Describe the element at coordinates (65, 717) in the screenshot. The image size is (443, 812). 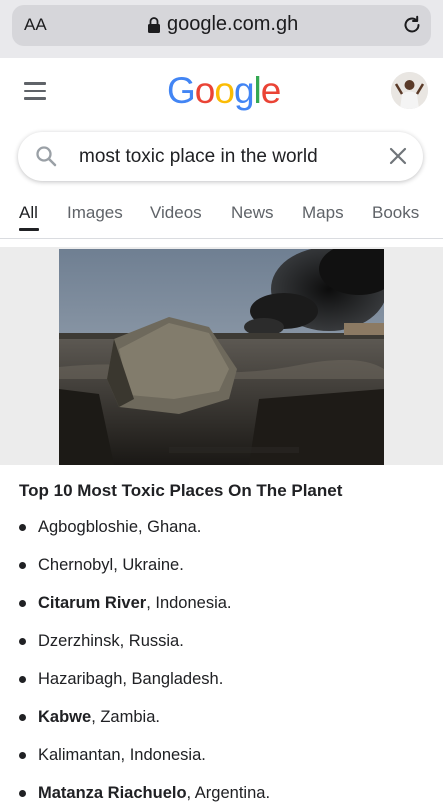
I see `list-item-highlight: Kabwe` at that location.